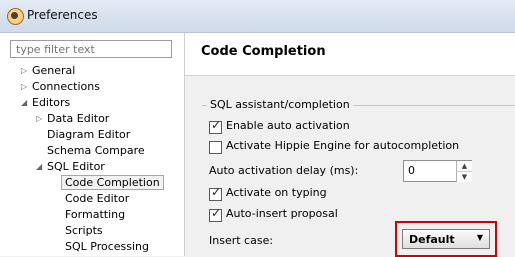 The height and width of the screenshot is (257, 515). Describe the element at coordinates (464, 176) in the screenshot. I see `spinner-down-icon: ▼` at that location.